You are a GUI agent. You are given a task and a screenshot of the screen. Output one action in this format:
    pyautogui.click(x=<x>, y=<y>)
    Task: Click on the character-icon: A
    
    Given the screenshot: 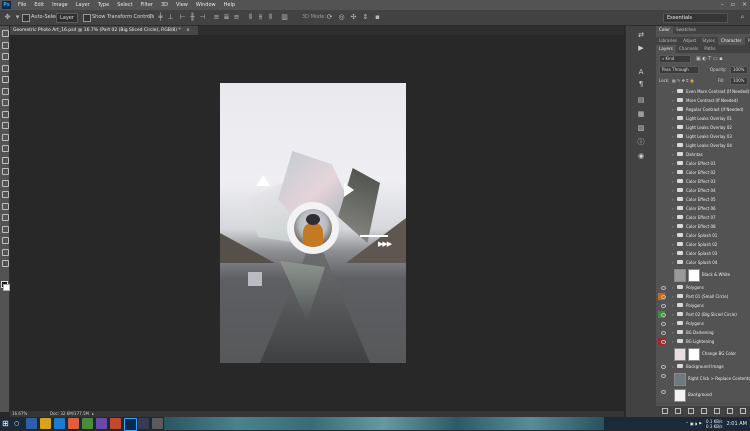 What is the action you would take?
    pyautogui.click(x=641, y=72)
    